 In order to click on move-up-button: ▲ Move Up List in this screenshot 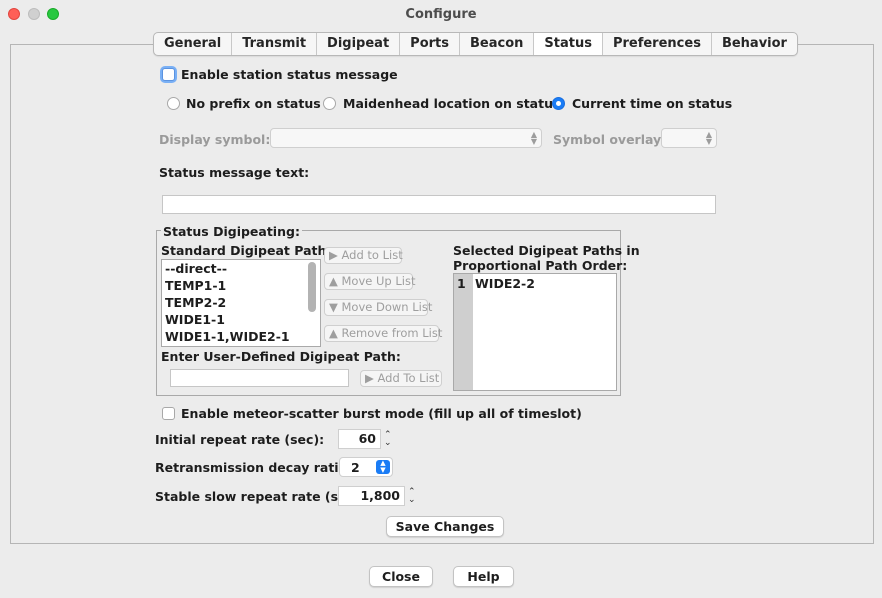, I will do `click(369, 281)`.